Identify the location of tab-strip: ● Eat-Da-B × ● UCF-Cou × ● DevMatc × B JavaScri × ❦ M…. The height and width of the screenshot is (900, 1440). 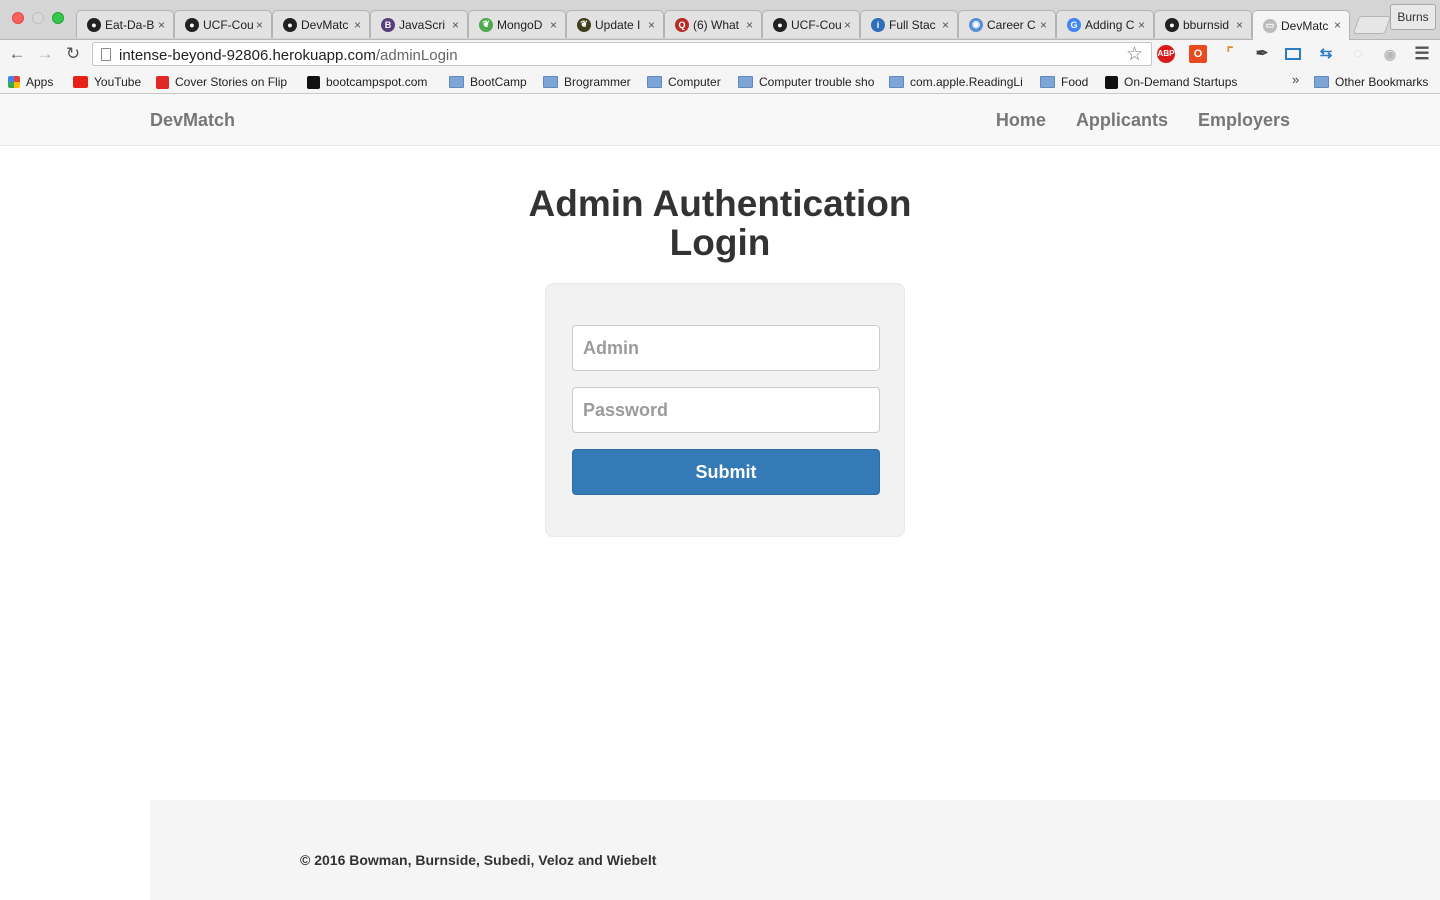
(720, 20).